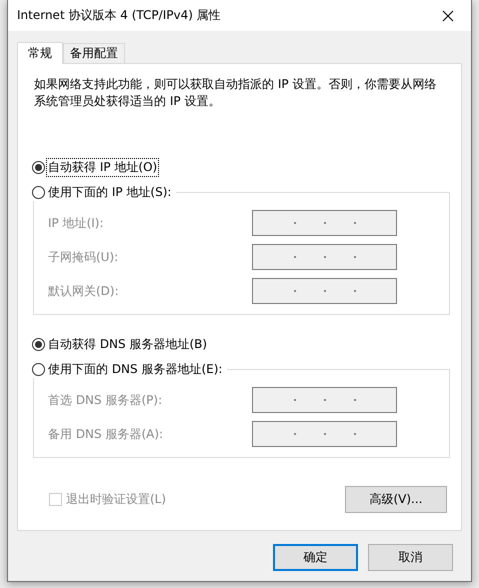 Image resolution: width=479 pixels, height=588 pixels. What do you see at coordinates (106, 434) in the screenshot?
I see `field-label: 备用 DNS 服务器(A):` at bounding box center [106, 434].